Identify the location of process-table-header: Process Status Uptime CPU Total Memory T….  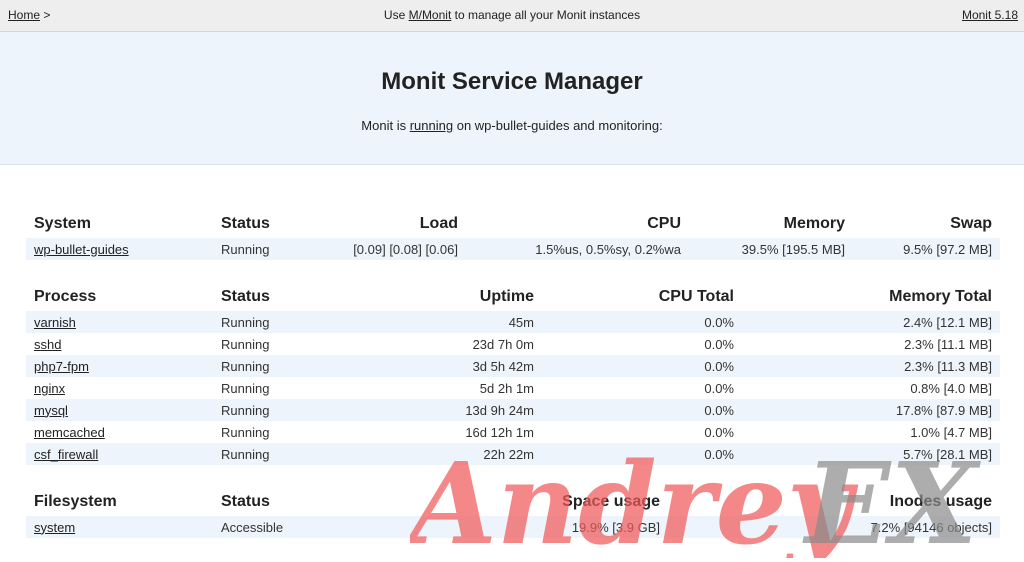
(513, 297).